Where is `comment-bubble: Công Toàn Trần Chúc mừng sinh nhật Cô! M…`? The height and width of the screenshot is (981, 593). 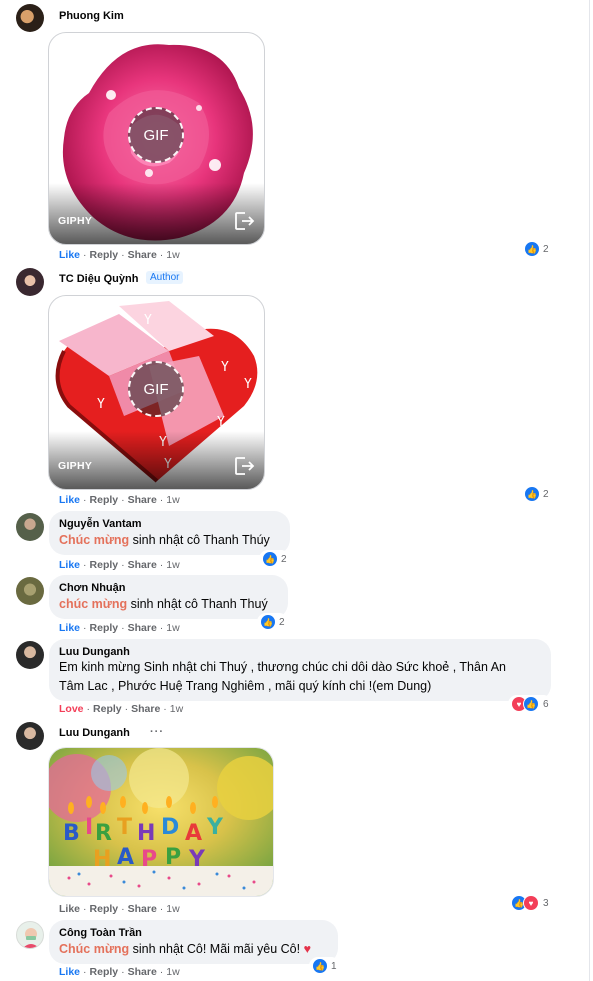
comment-bubble: Công Toàn Trần Chúc mừng sinh nhật Cô! M… is located at coordinates (193, 942).